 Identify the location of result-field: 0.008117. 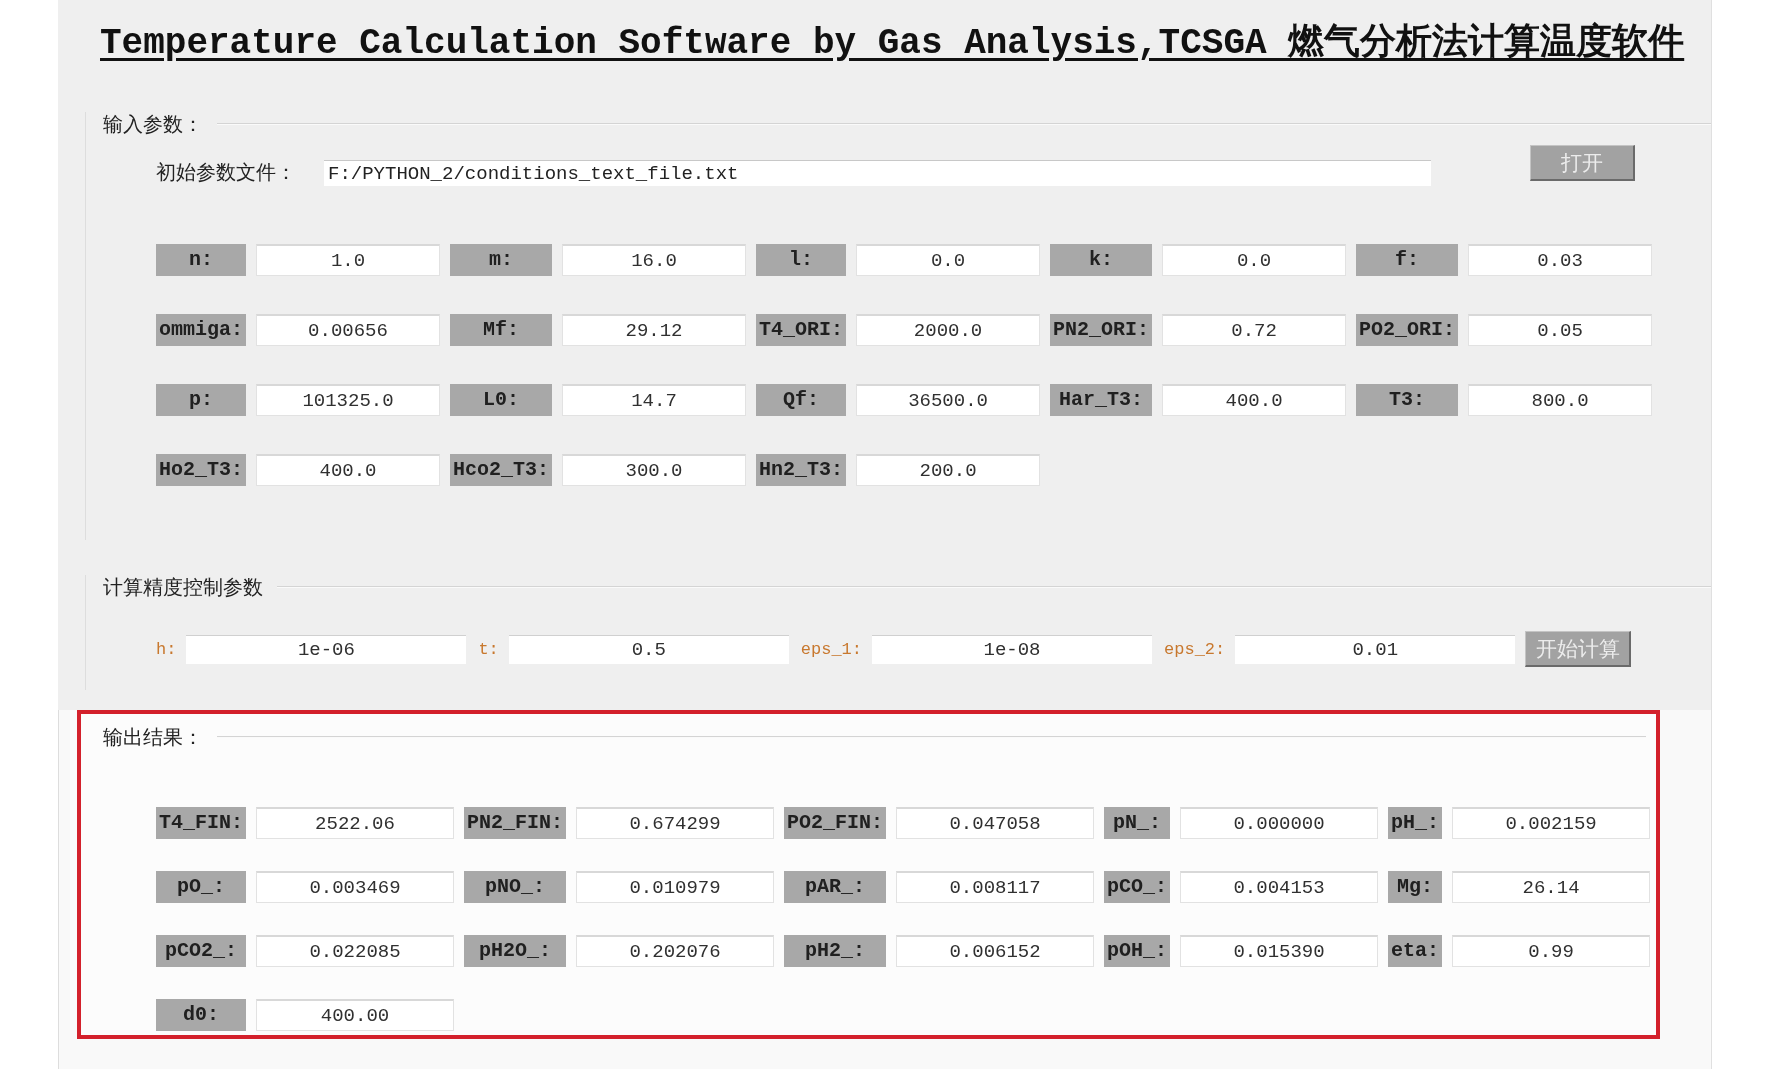
(995, 887).